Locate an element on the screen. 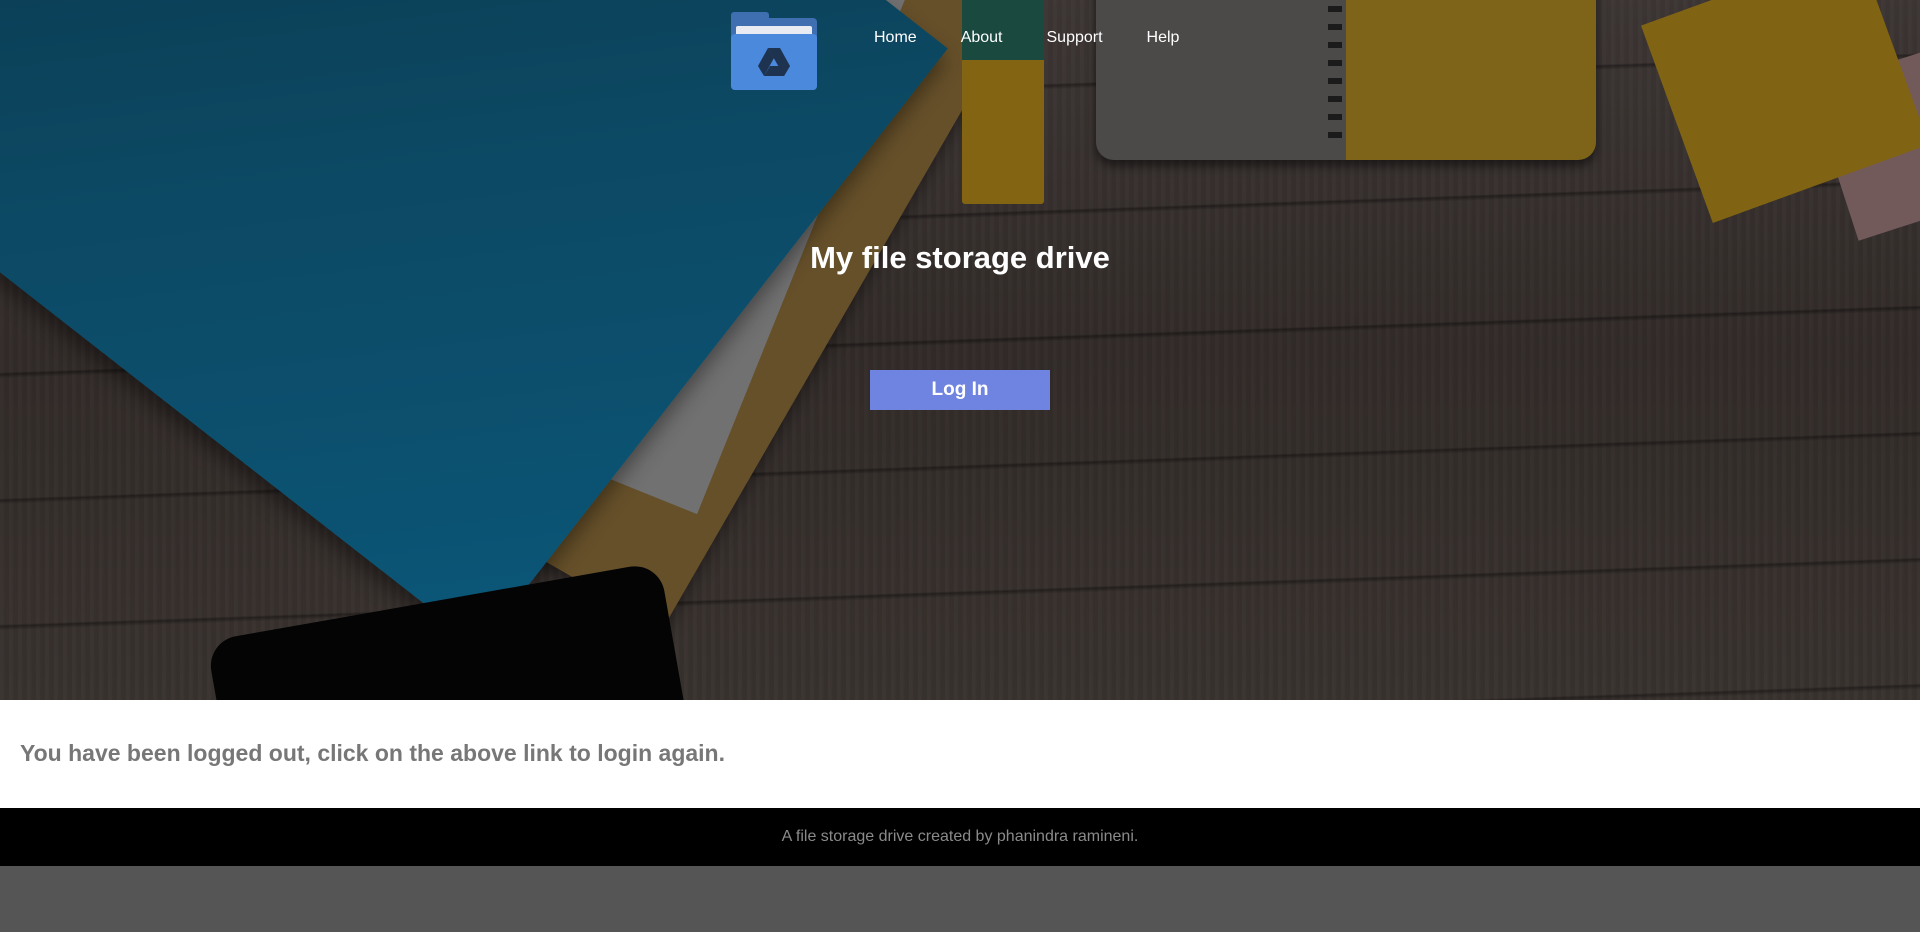 The width and height of the screenshot is (1920, 932). page-title: My file storage drive is located at coordinates (960, 257).